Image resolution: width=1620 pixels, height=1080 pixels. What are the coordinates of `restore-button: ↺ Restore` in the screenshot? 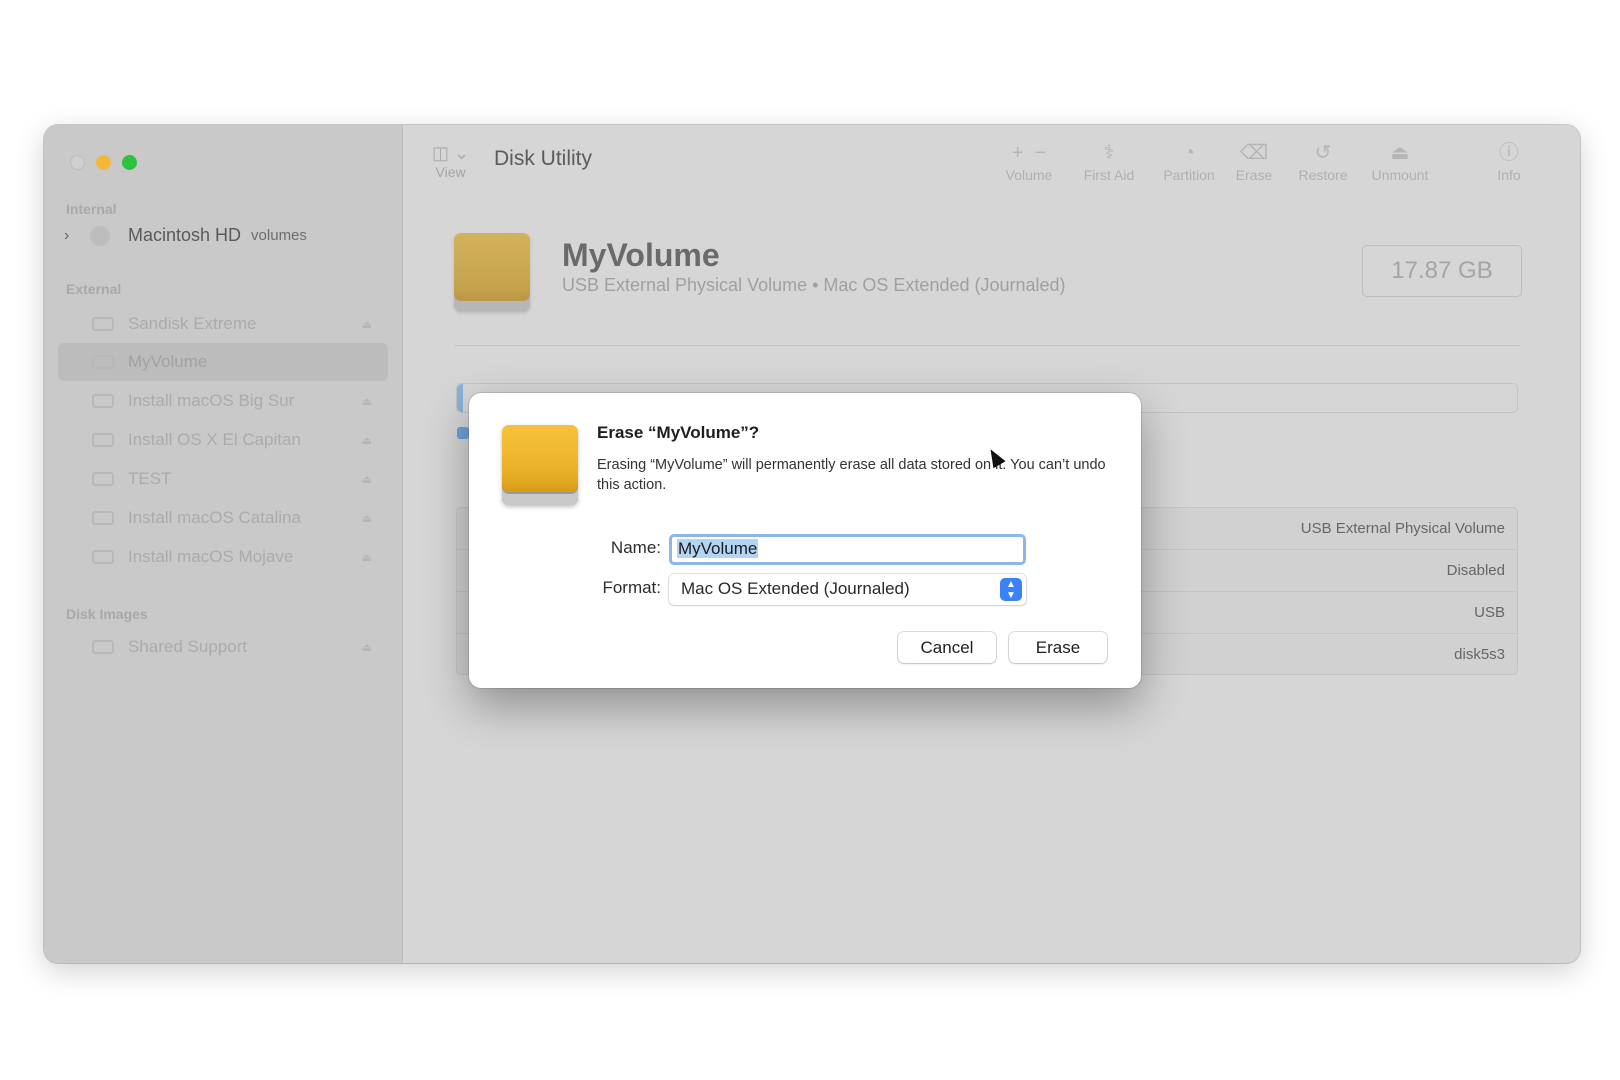 It's located at (1323, 161).